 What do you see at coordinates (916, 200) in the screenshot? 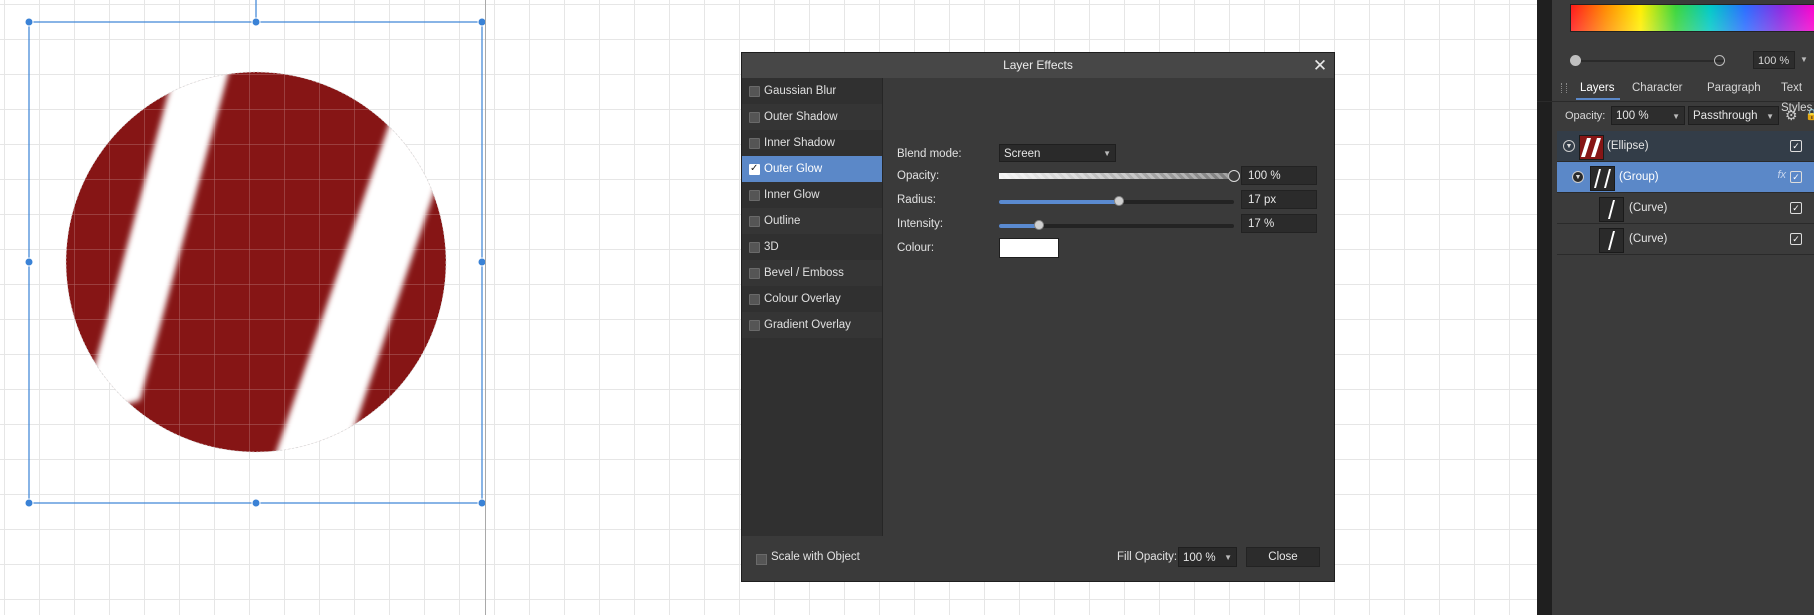
I see `radius-label: Radius:` at bounding box center [916, 200].